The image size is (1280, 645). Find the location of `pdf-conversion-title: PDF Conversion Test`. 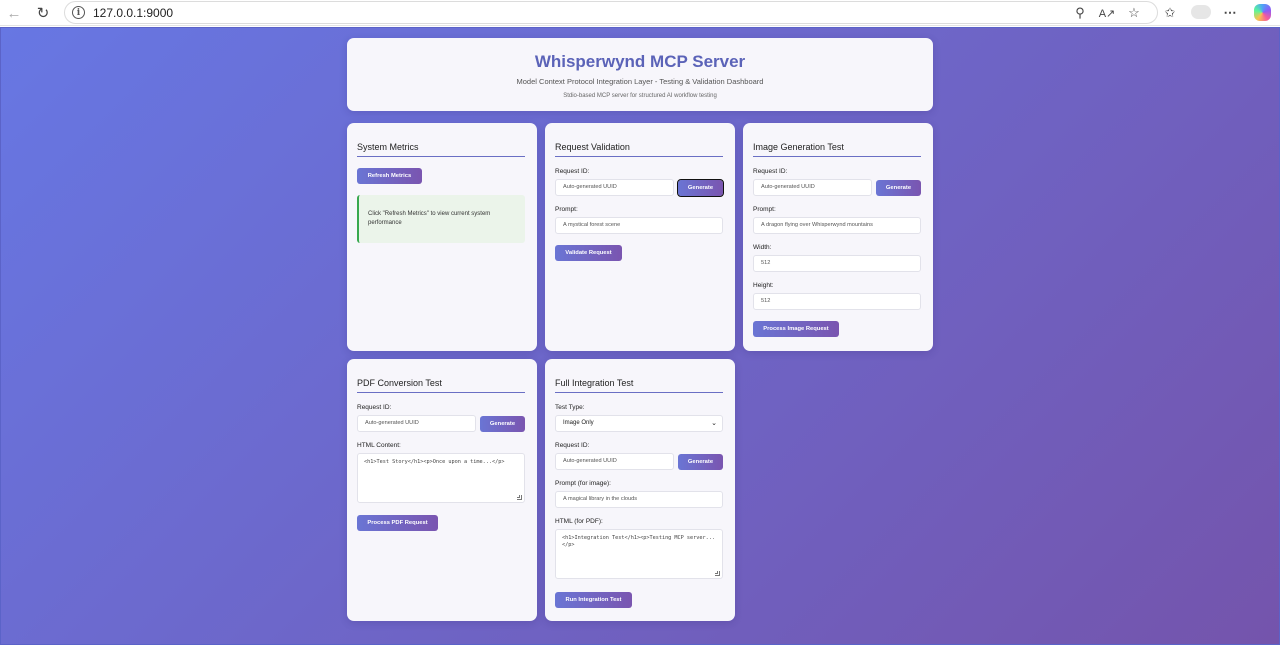

pdf-conversion-title: PDF Conversion Test is located at coordinates (441, 385).